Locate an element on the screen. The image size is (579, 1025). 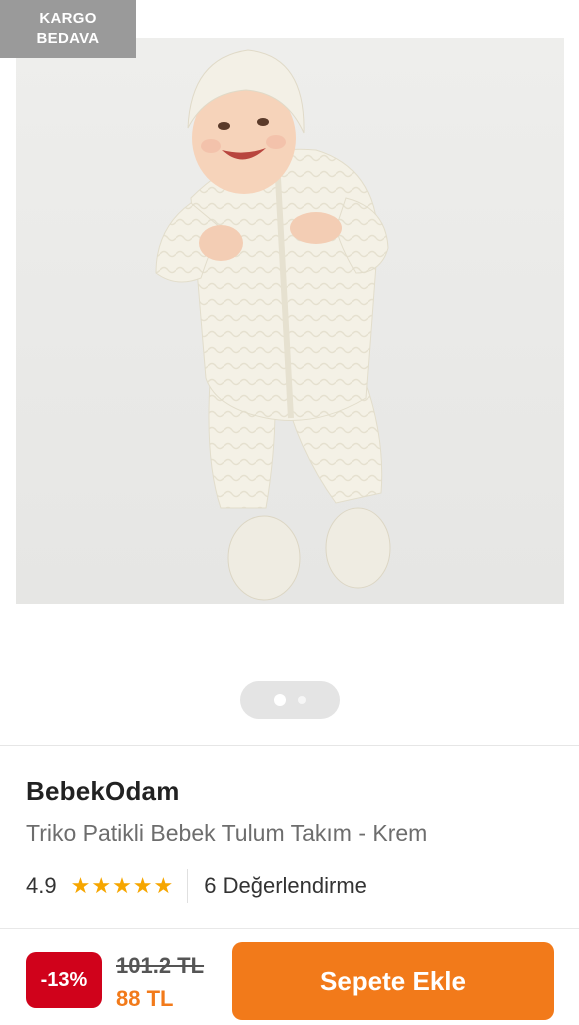
old-price: 101.2 TL is located at coordinates (160, 965).